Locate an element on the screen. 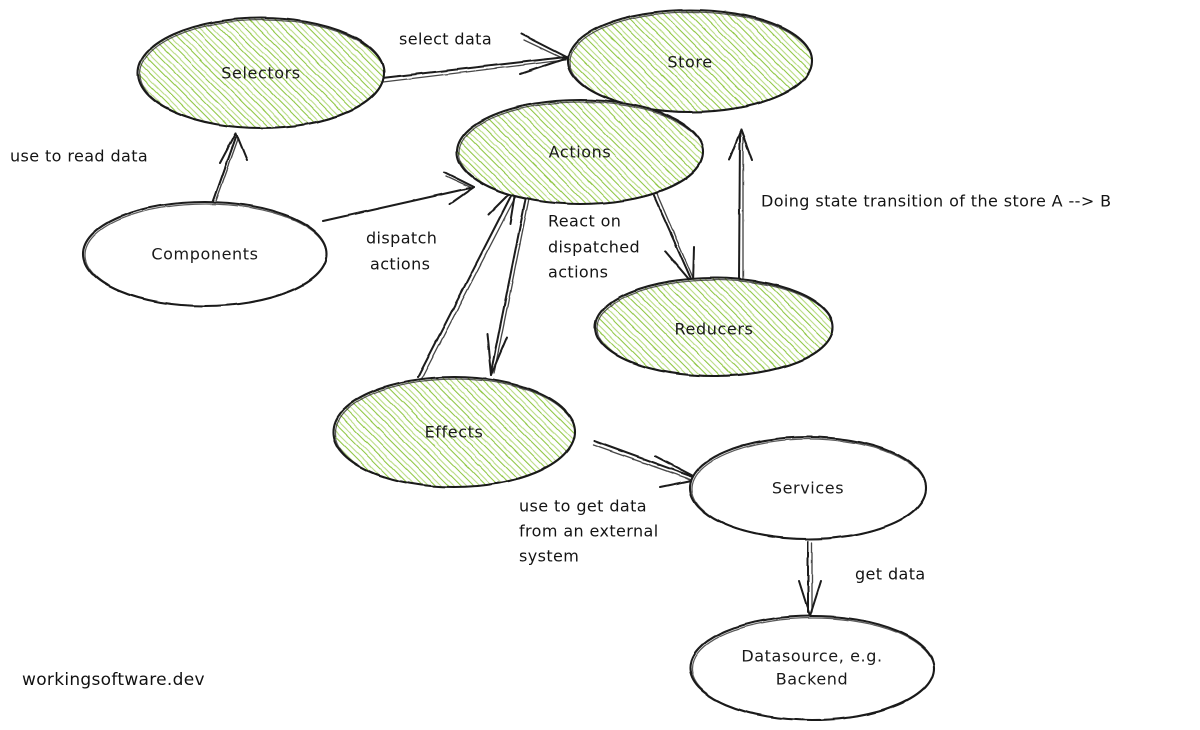 This screenshot has width=1200, height=730. edge-label-use-to-read-data: use to read data is located at coordinates (79, 156).